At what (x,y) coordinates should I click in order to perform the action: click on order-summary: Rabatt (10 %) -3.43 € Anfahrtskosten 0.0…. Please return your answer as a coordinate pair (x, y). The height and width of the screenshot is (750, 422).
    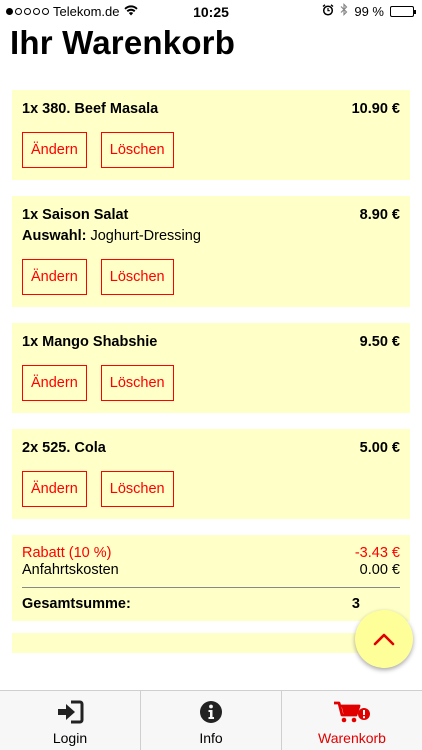
    Looking at the image, I should click on (211, 578).